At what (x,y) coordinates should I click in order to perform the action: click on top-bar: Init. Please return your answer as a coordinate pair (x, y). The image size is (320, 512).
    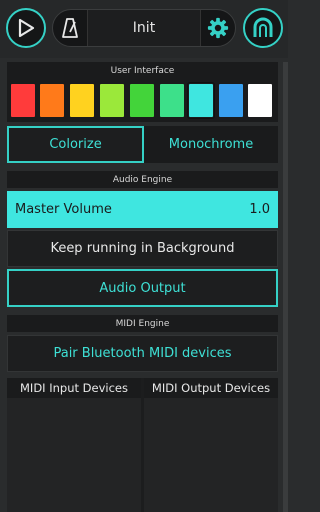
    Looking at the image, I should click on (144, 29).